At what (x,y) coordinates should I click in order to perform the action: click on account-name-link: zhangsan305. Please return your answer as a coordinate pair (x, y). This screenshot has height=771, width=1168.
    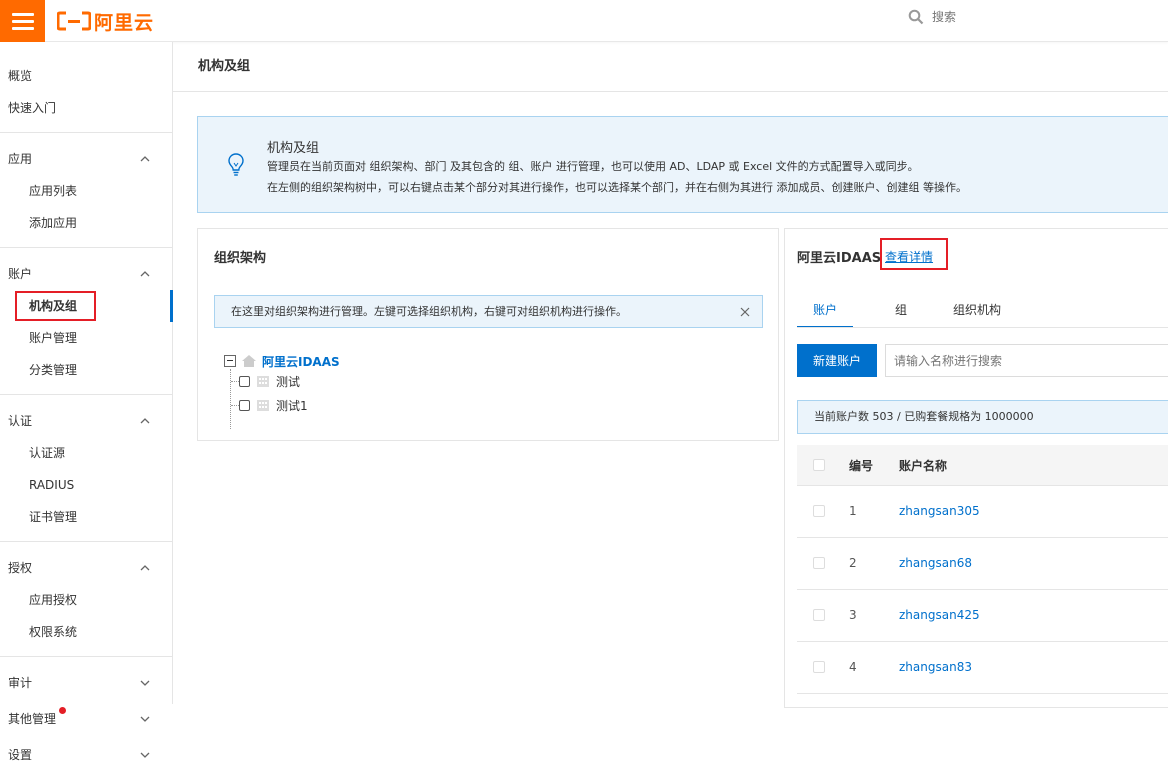
    Looking at the image, I should click on (939, 511).